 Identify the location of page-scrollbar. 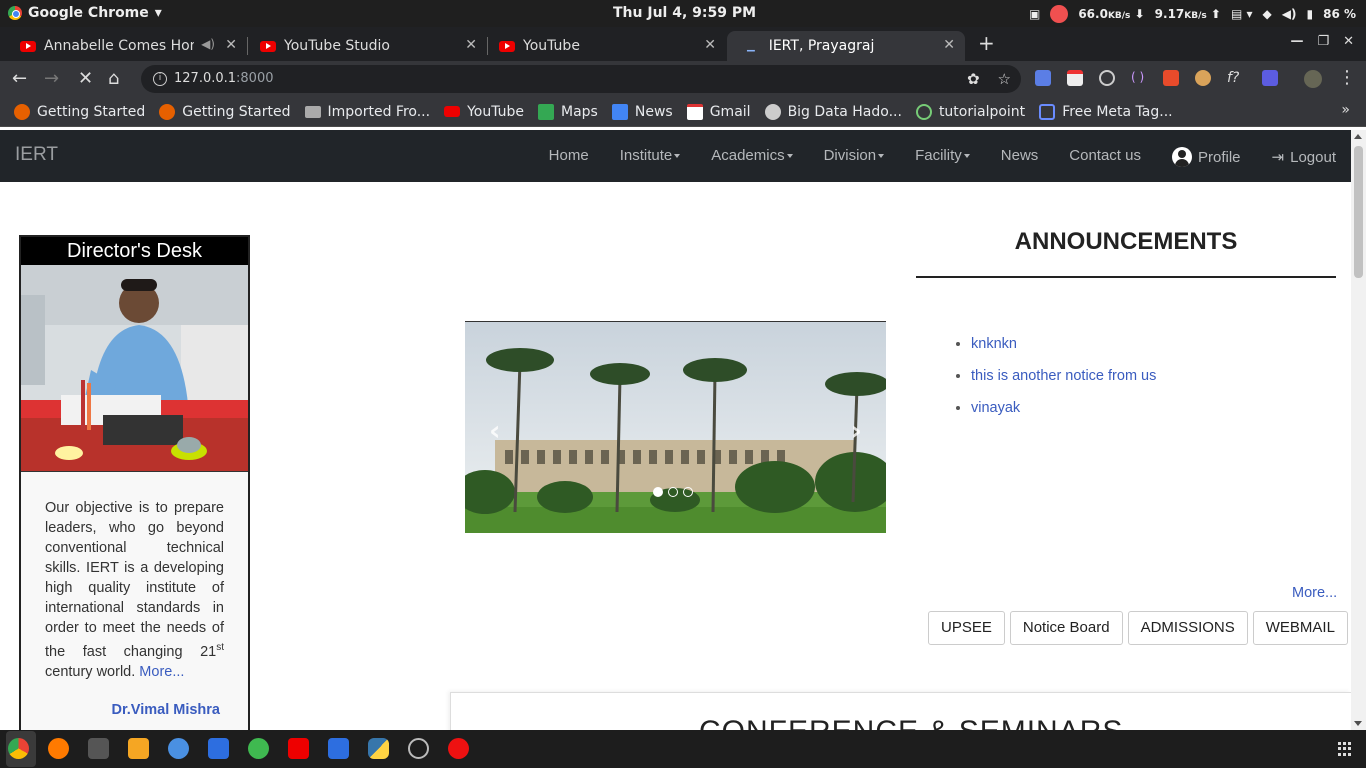
(1358, 430).